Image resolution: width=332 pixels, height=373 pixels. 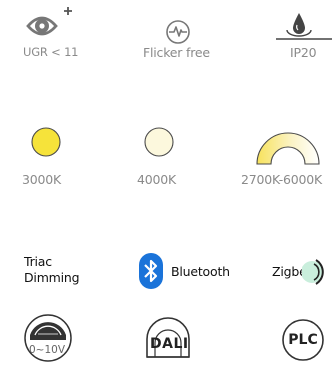 I want to click on tunable-arc-swatch, so click(x=288, y=146).